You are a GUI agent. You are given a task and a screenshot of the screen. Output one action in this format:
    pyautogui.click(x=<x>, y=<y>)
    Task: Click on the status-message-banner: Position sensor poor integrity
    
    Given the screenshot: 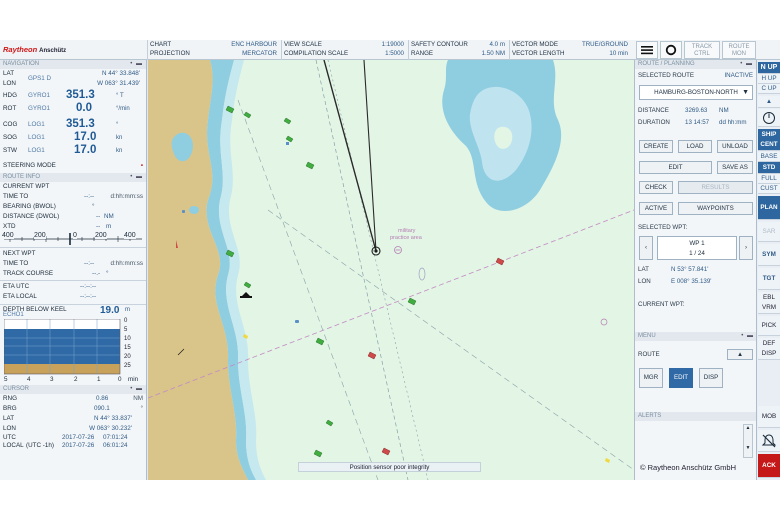 What is the action you would take?
    pyautogui.click(x=389, y=467)
    